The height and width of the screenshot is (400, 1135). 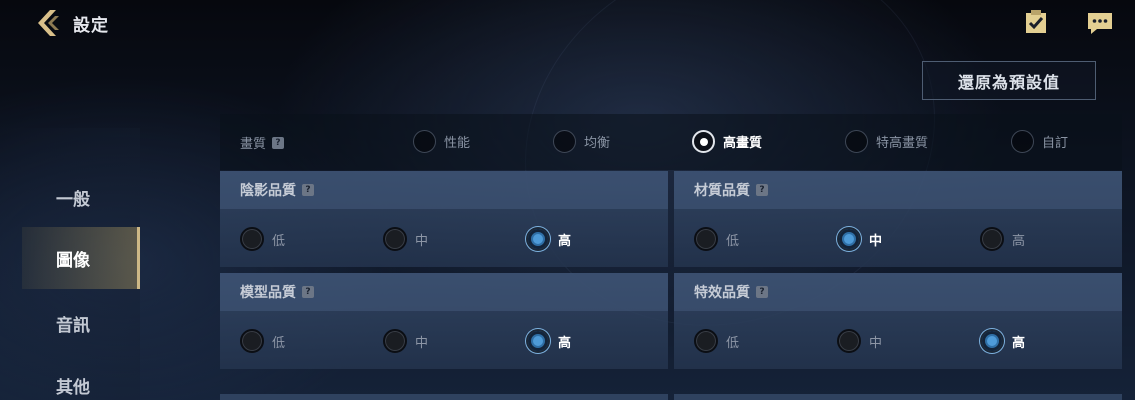 I want to click on effects-option-low: 低, so click(x=716, y=341).